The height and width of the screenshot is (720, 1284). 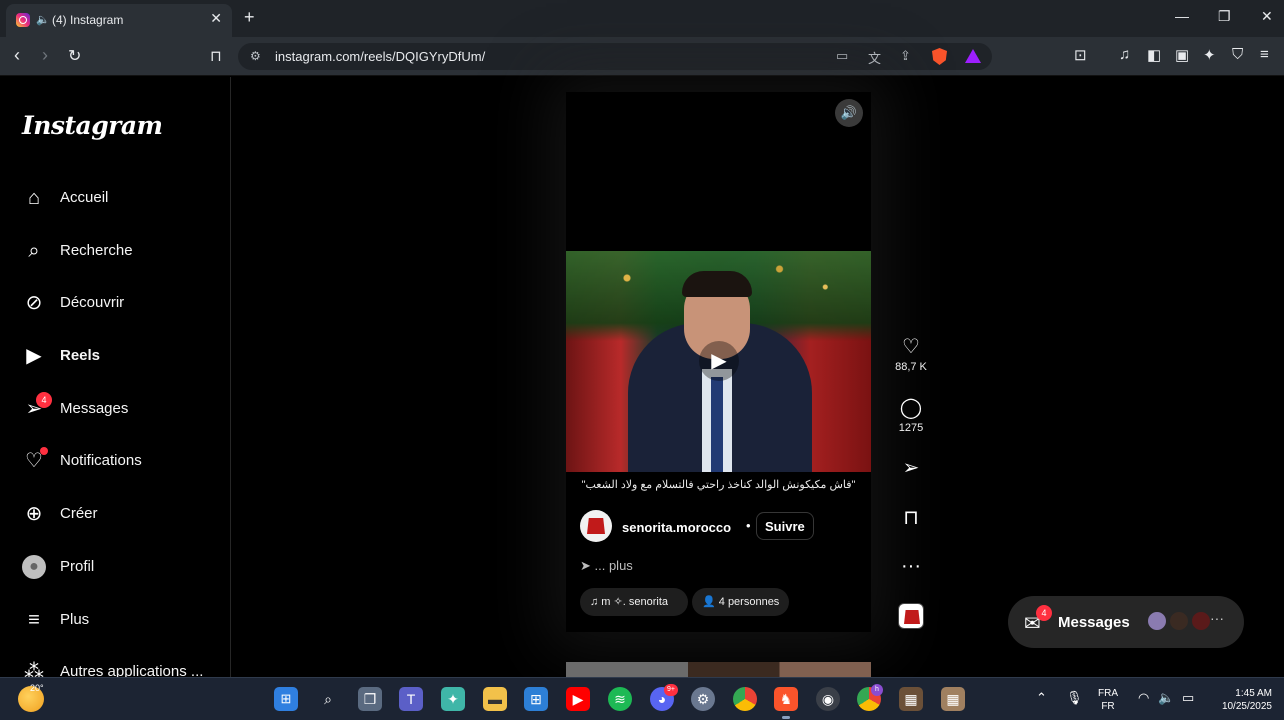 What do you see at coordinates (1143, 698) in the screenshot?
I see `wifi-icon: ◠` at bounding box center [1143, 698].